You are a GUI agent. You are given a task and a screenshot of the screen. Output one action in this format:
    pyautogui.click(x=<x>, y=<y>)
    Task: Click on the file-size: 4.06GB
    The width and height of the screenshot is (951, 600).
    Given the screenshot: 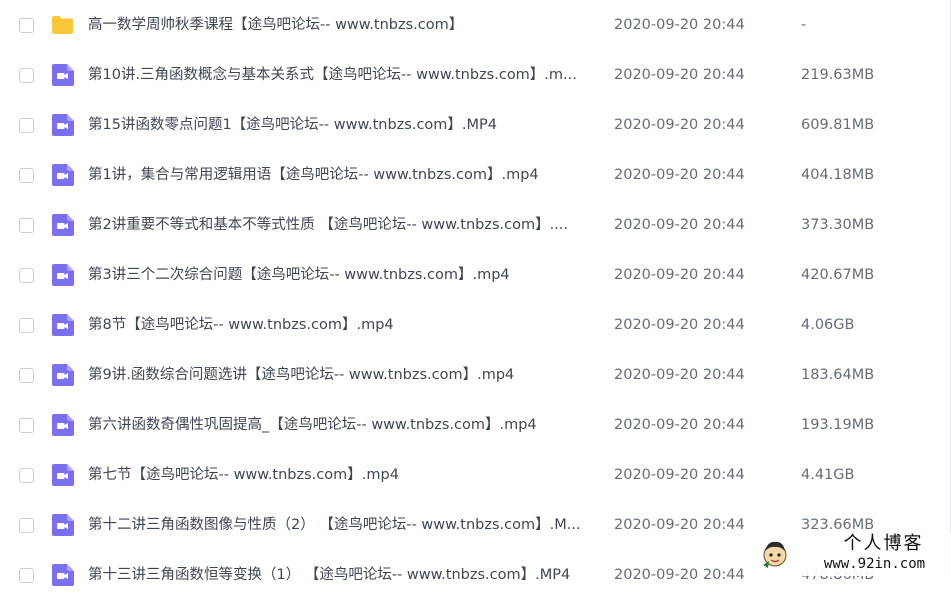 What is the action you would take?
    pyautogui.click(x=828, y=325)
    